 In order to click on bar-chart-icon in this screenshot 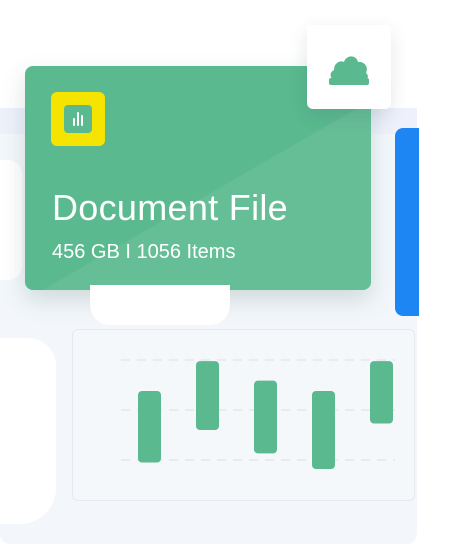, I will do `click(78, 119)`.